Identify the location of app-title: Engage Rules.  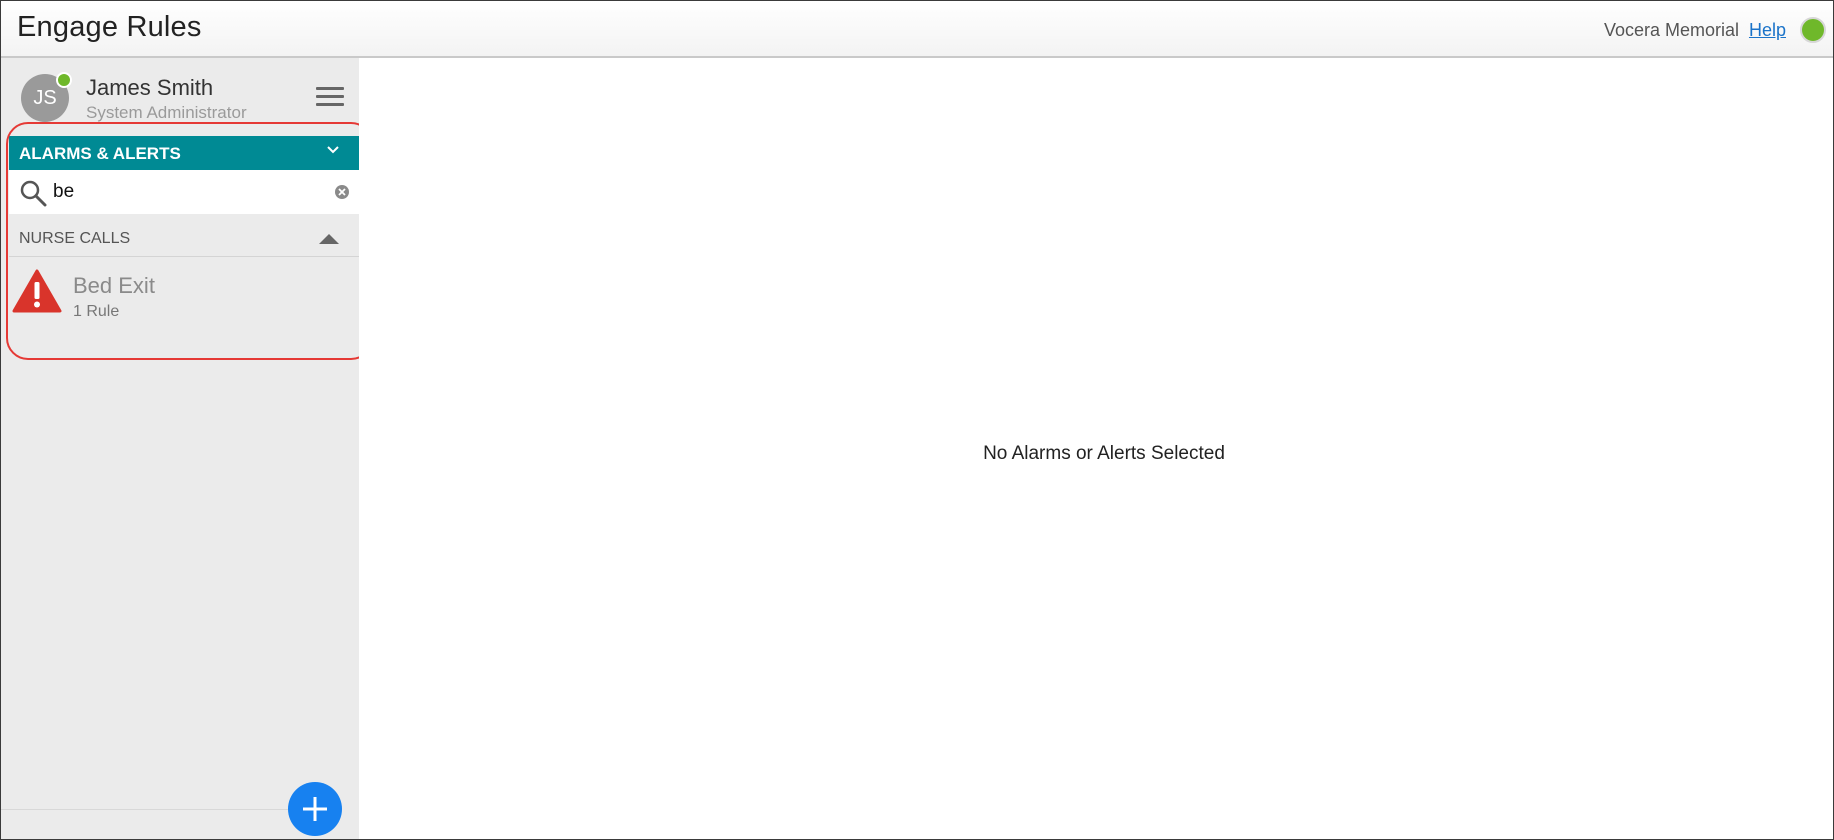
(109, 27).